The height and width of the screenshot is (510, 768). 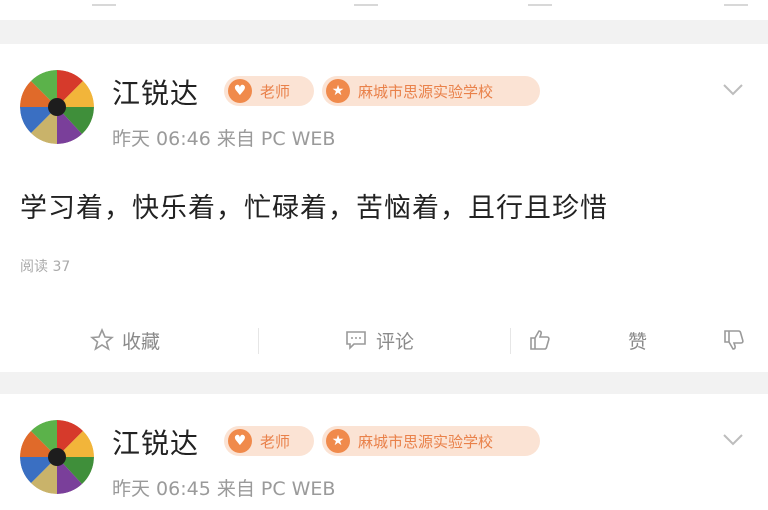 I want to click on read-count: 阅读 37, so click(x=45, y=267).